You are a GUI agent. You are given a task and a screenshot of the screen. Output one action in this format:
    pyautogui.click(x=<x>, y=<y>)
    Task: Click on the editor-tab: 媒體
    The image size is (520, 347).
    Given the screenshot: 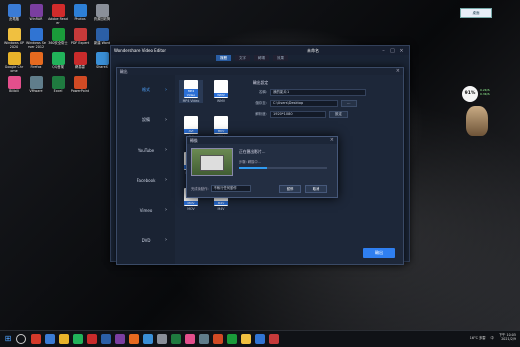 What is the action you would take?
    pyautogui.click(x=223, y=58)
    